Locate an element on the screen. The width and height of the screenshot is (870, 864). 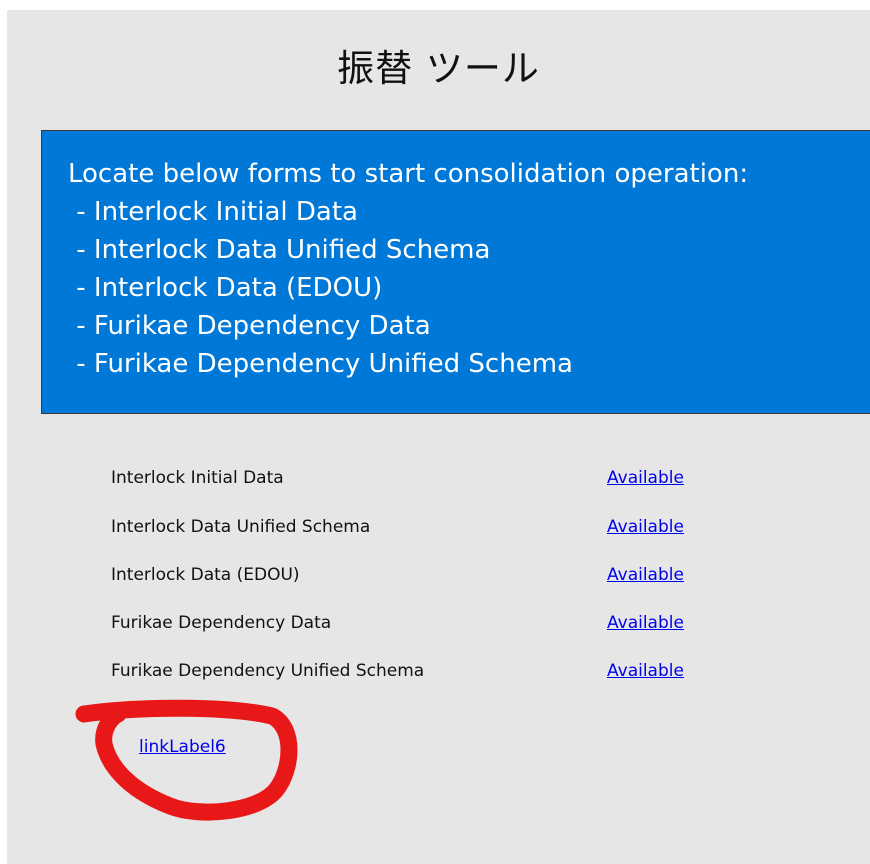
form-row: Interlock Data (EDOU) Available is located at coordinates (438, 578).